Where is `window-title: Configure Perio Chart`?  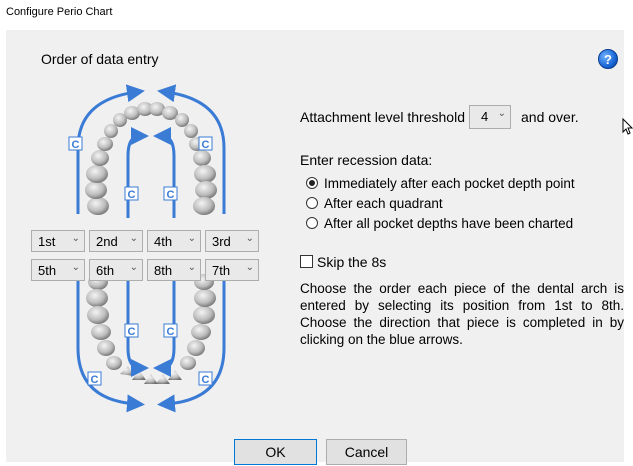
window-title: Configure Perio Chart is located at coordinates (59, 12).